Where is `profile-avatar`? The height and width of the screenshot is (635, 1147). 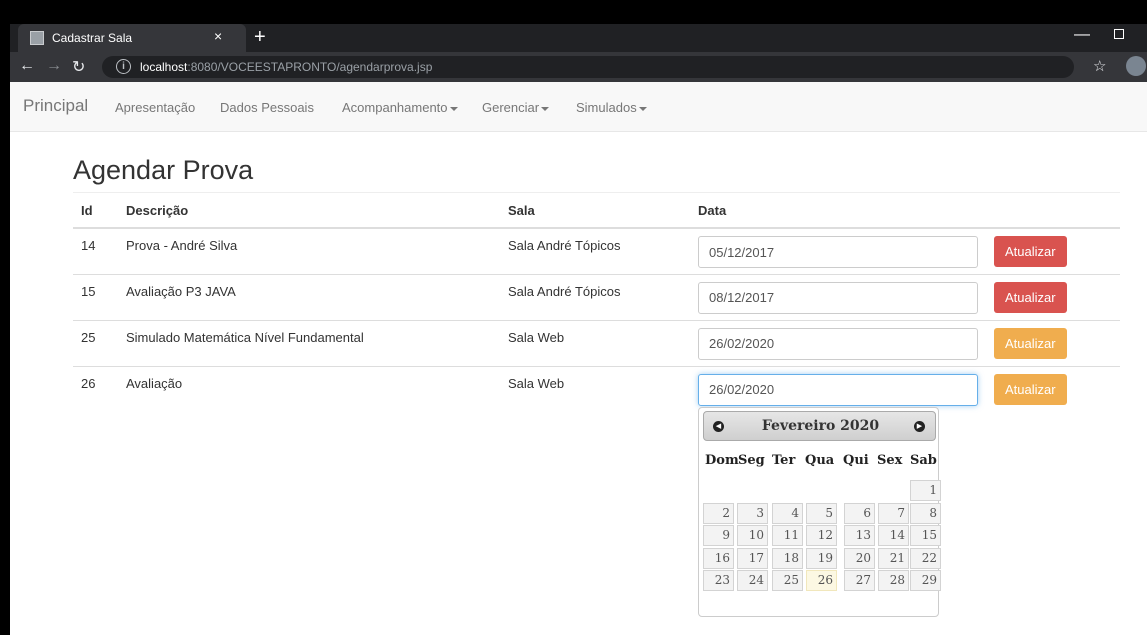 profile-avatar is located at coordinates (1136, 66).